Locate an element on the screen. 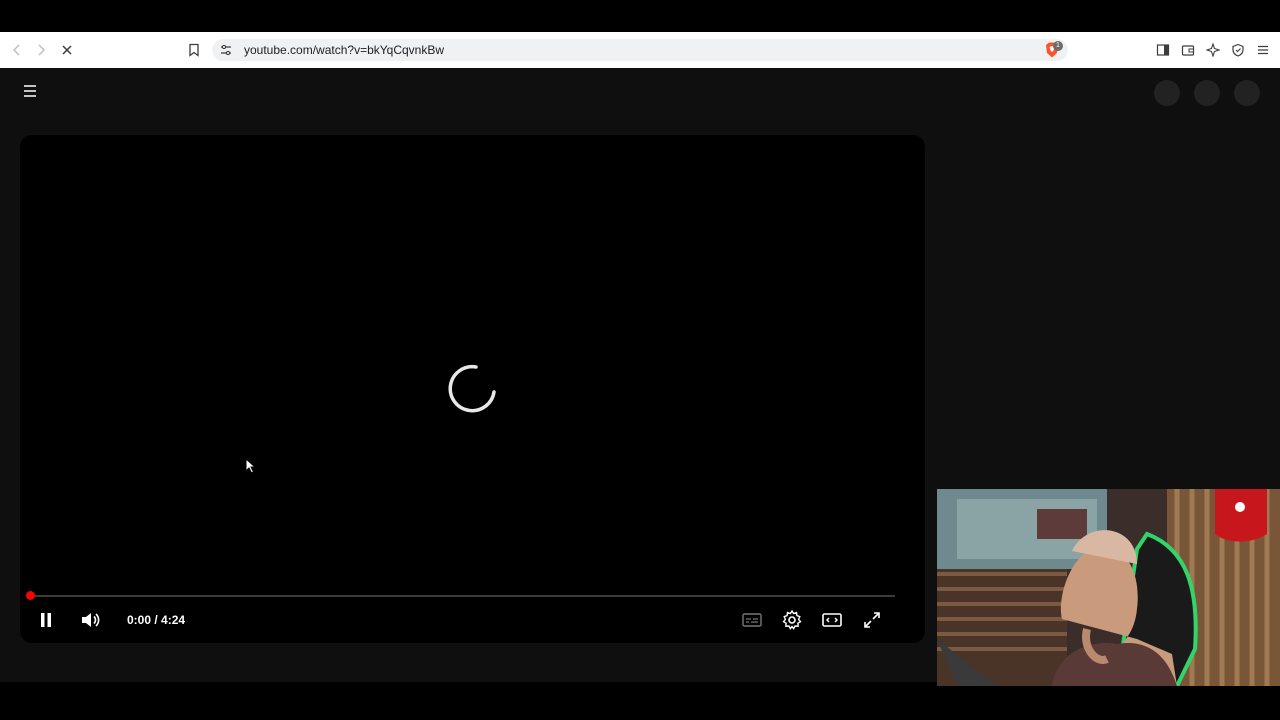 The width and height of the screenshot is (1280, 720). subtitles-icon is located at coordinates (752, 620).